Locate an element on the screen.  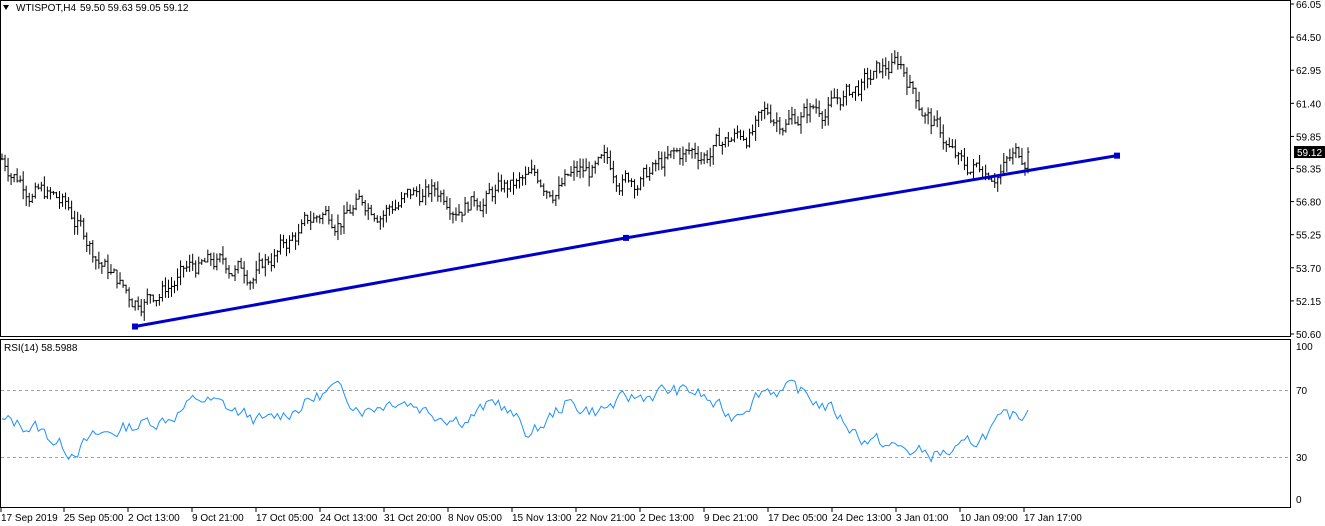
rsi-scale-30: 30 is located at coordinates (1302, 458).